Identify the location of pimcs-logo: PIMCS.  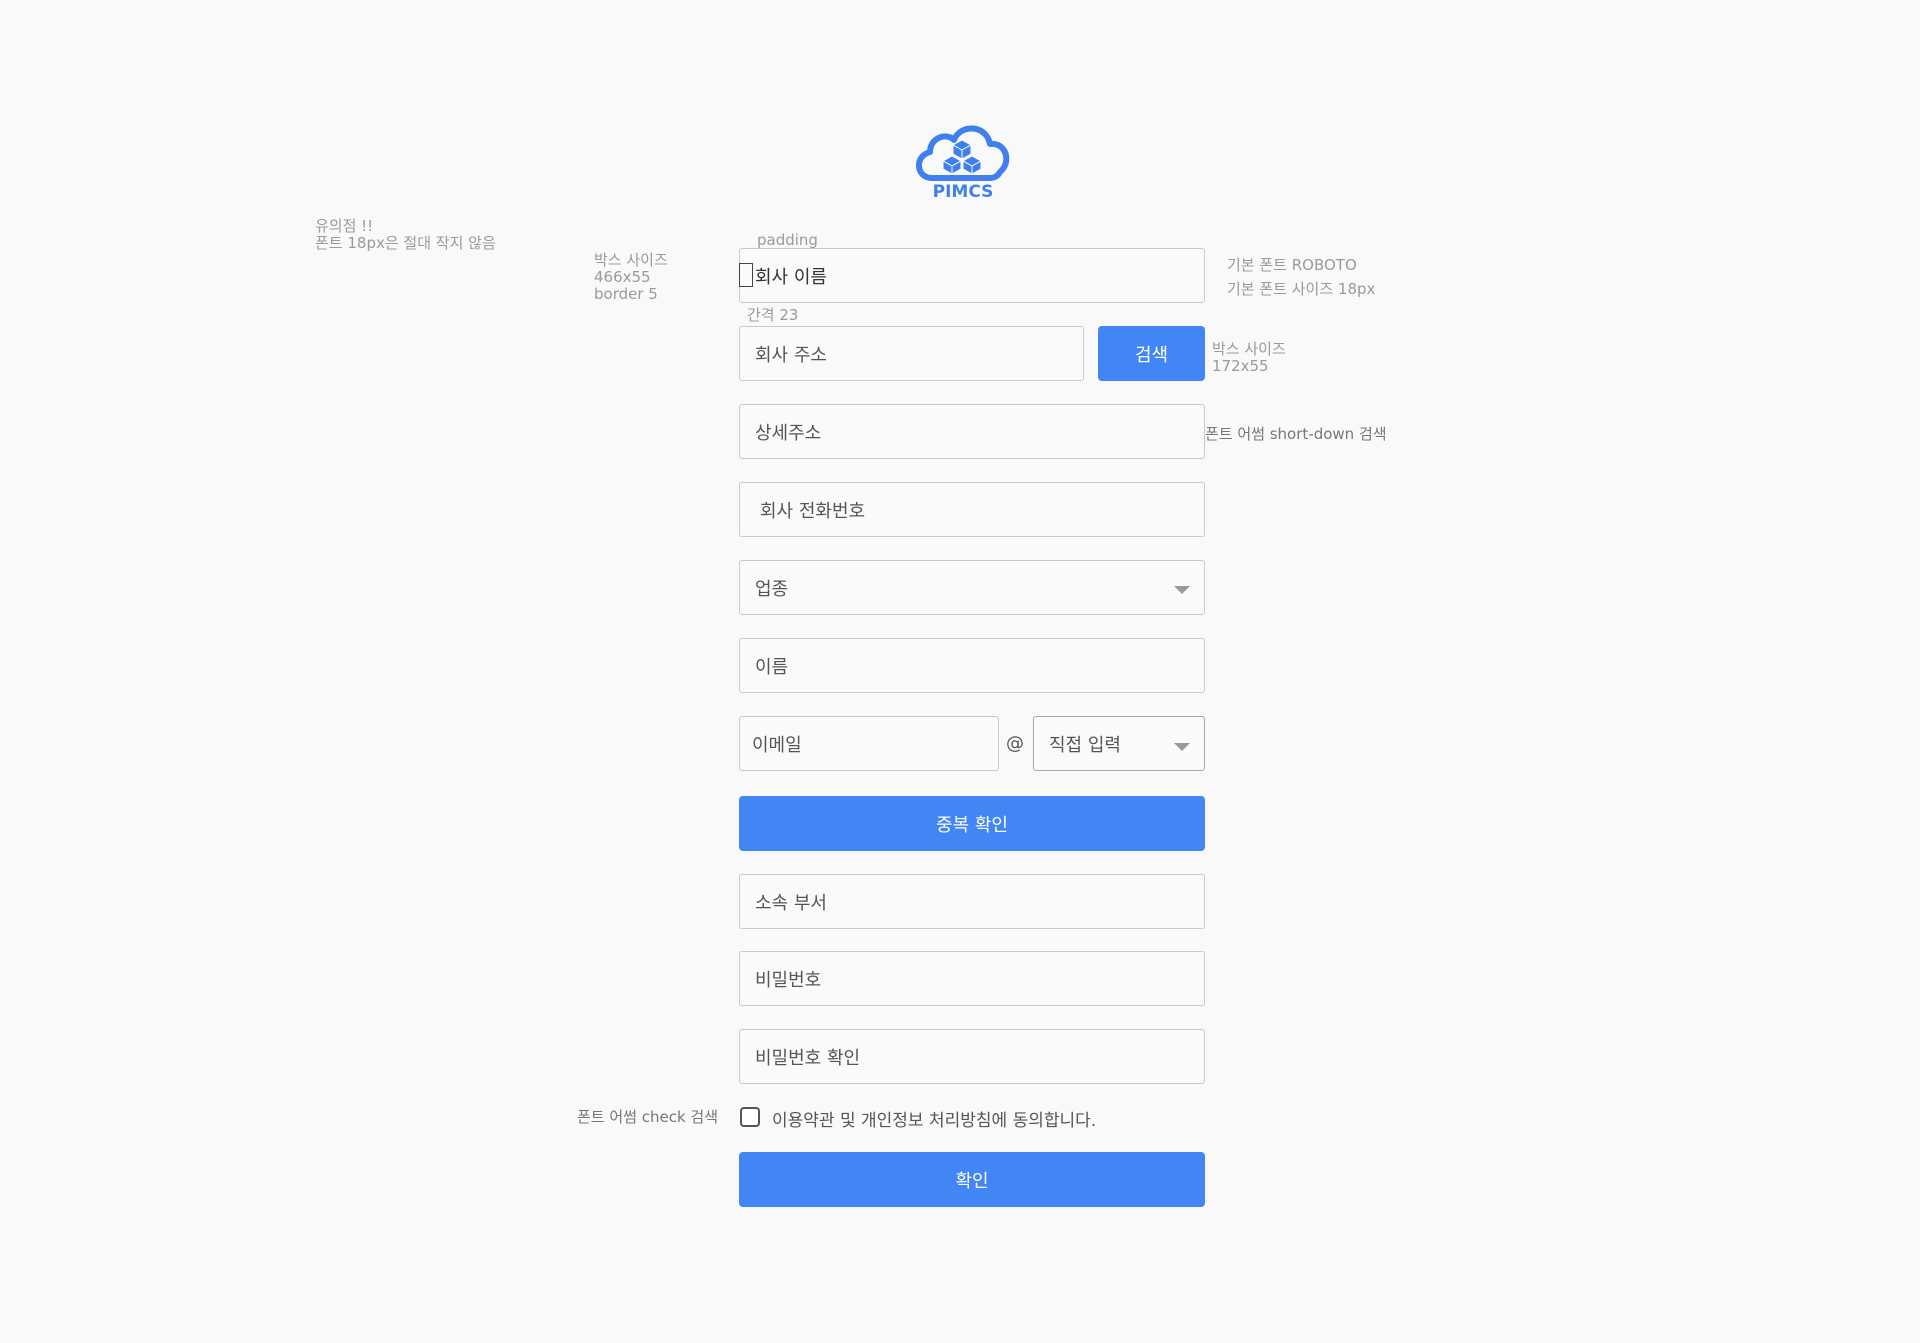
(963, 162).